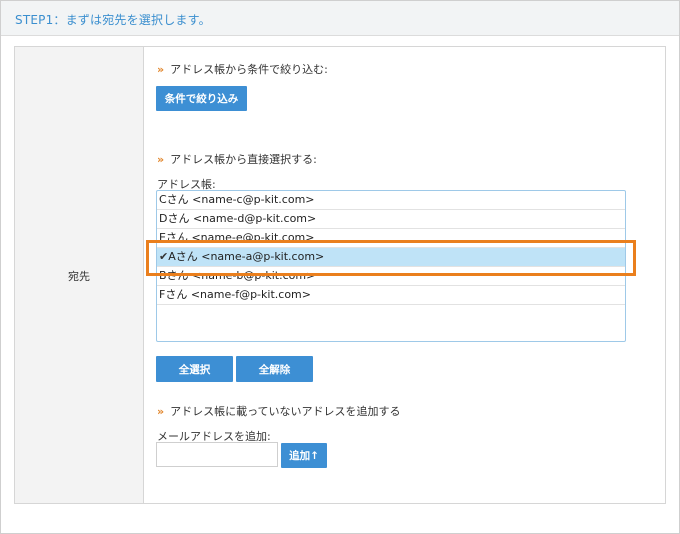  I want to click on list-item: Bさん <name-b@p-kit.com>, so click(391, 276).